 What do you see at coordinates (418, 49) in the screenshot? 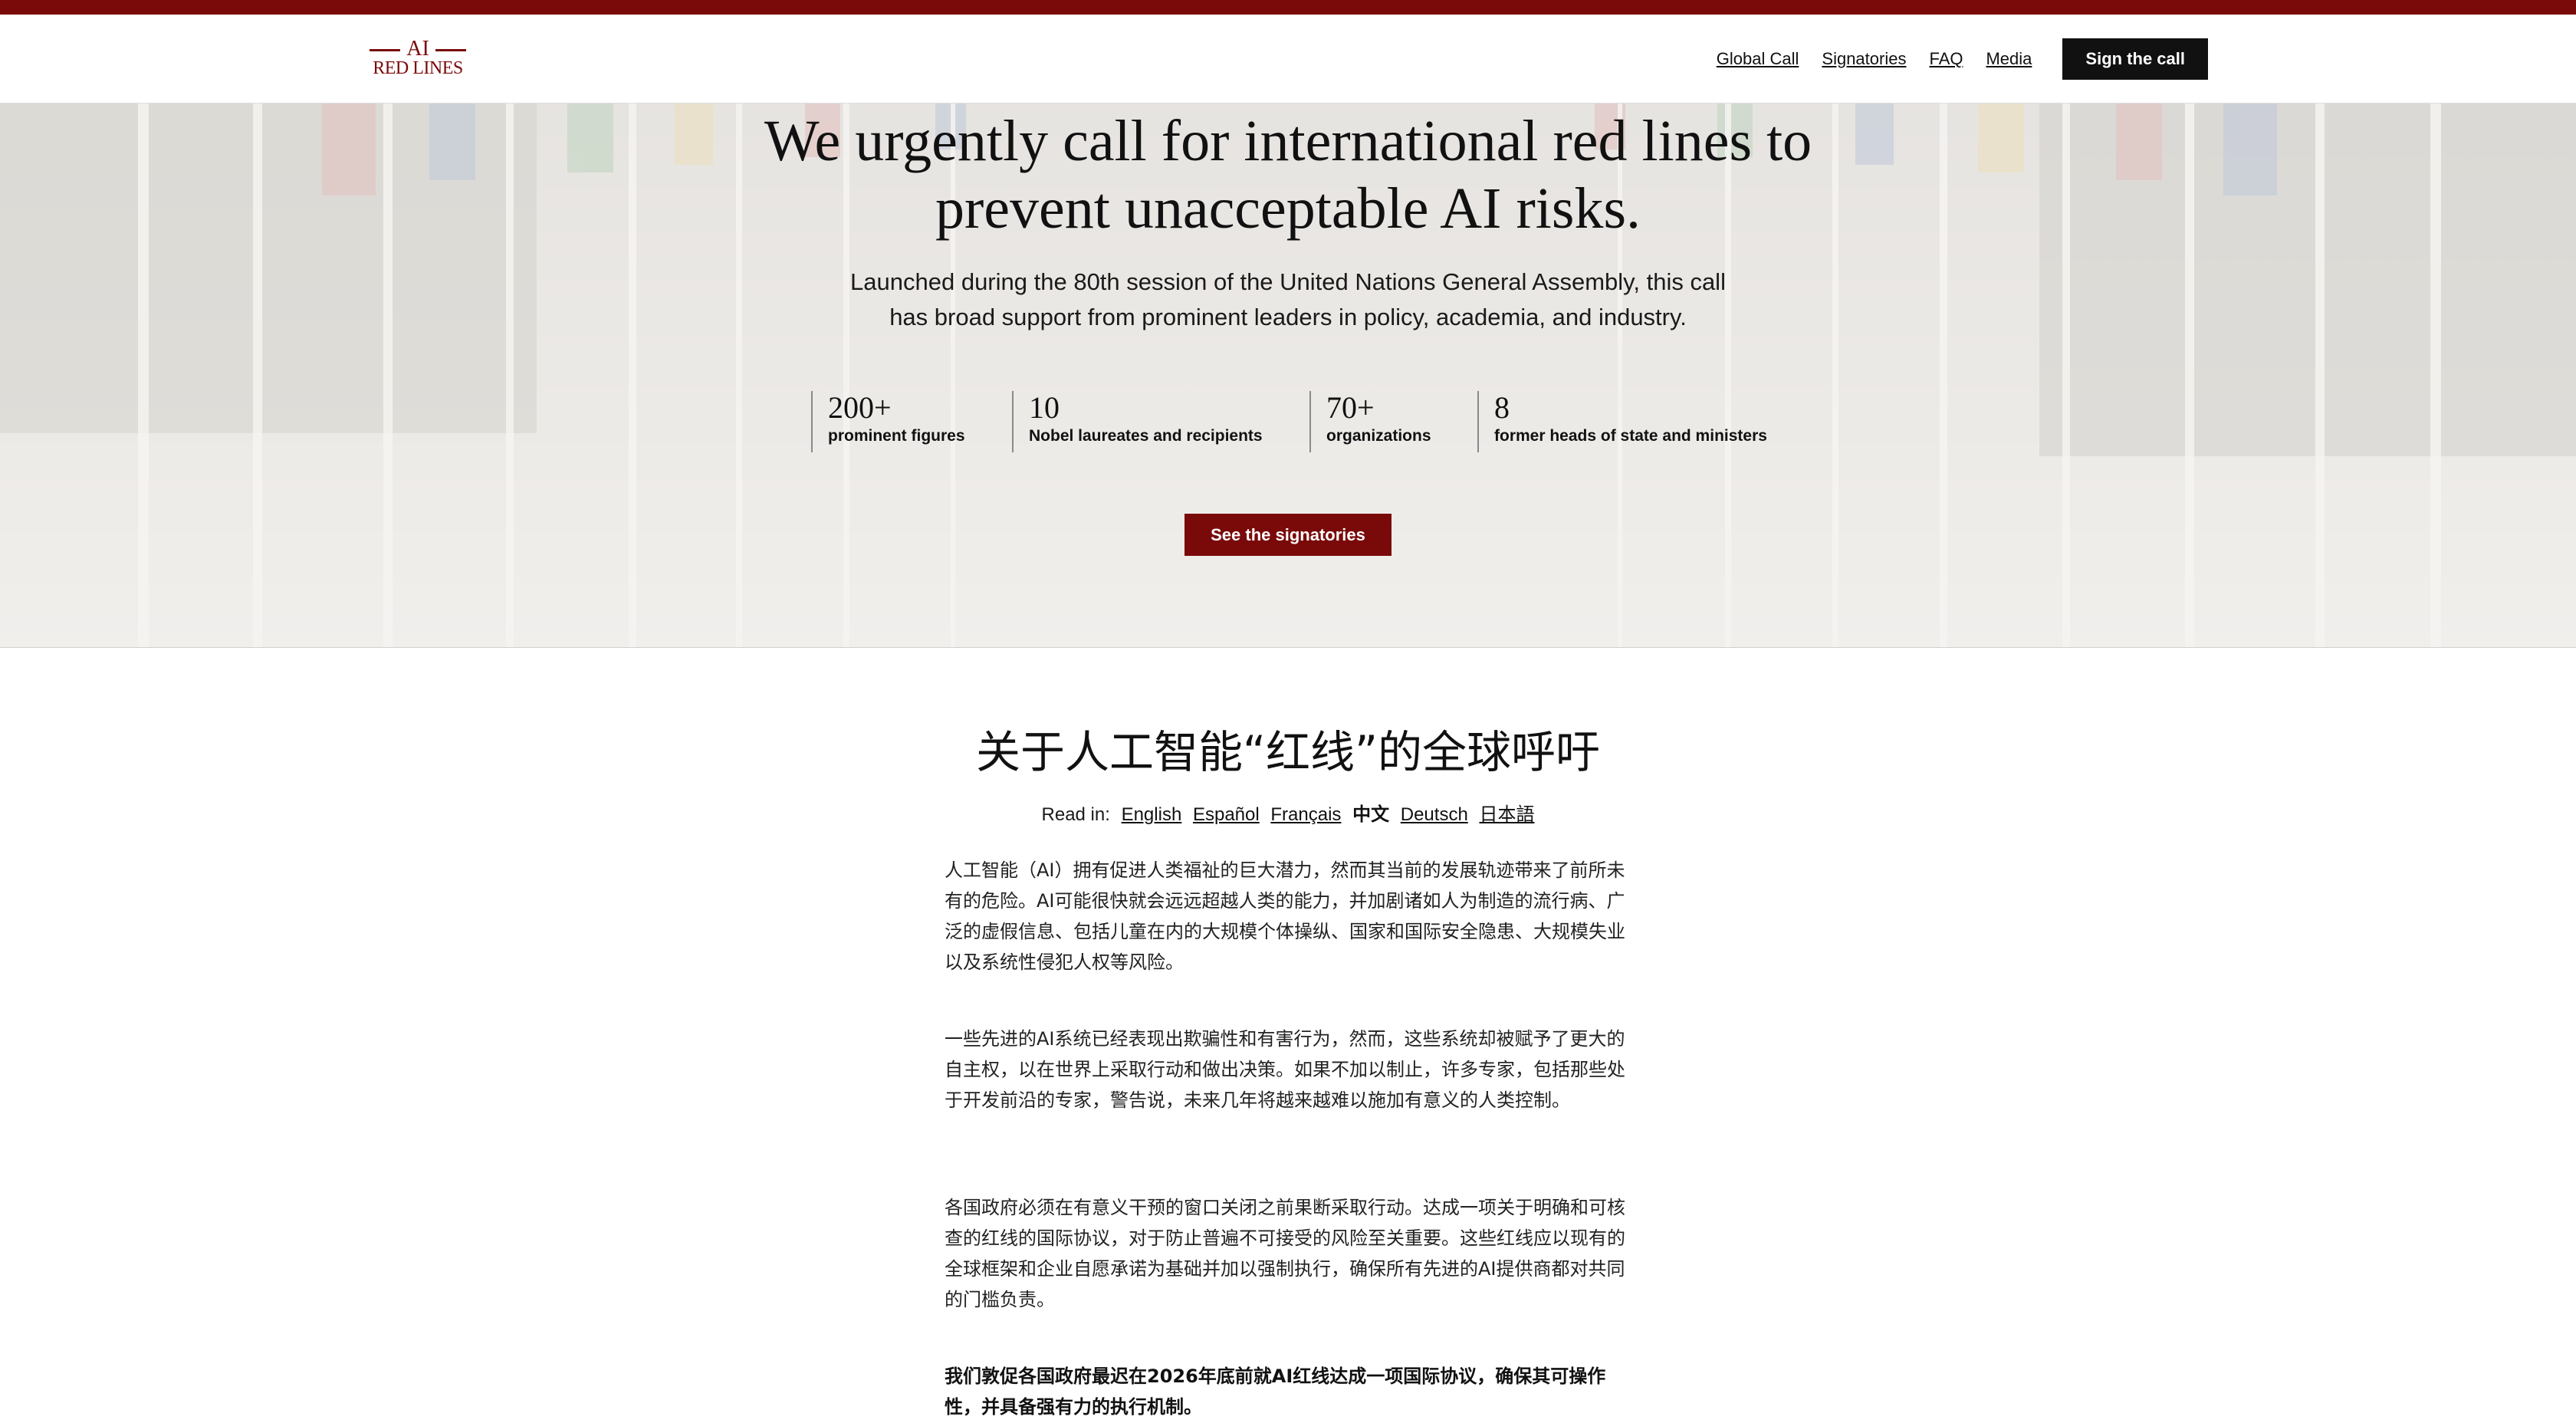
I see `logo-mark: AI` at bounding box center [418, 49].